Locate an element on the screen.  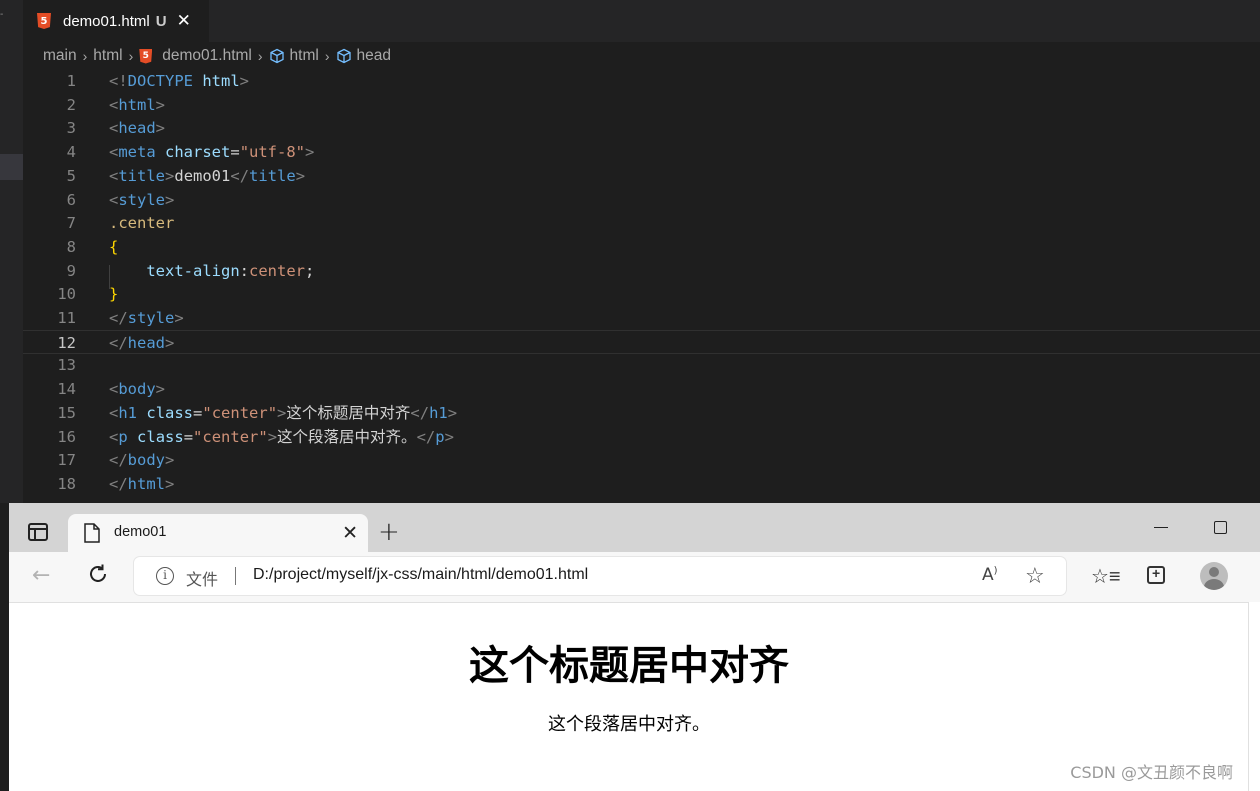
tab-untracked-status: U is located at coordinates (161, 21).